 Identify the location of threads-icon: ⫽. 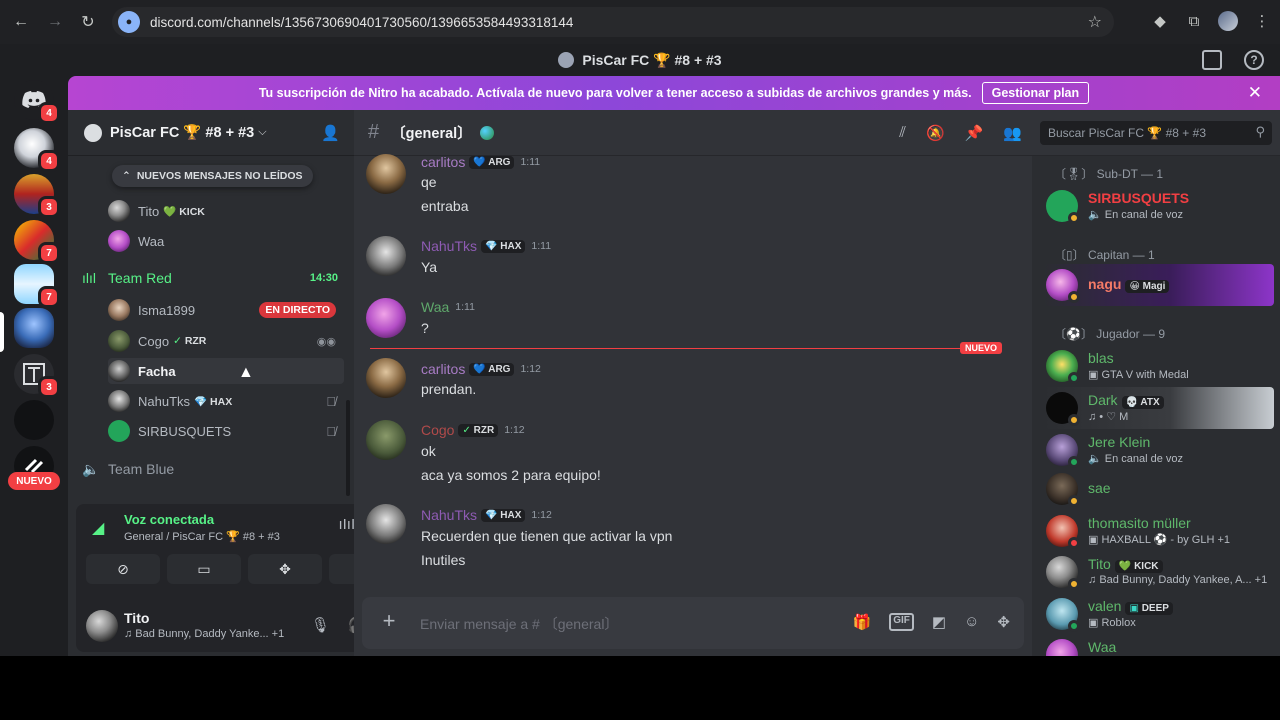
(902, 133).